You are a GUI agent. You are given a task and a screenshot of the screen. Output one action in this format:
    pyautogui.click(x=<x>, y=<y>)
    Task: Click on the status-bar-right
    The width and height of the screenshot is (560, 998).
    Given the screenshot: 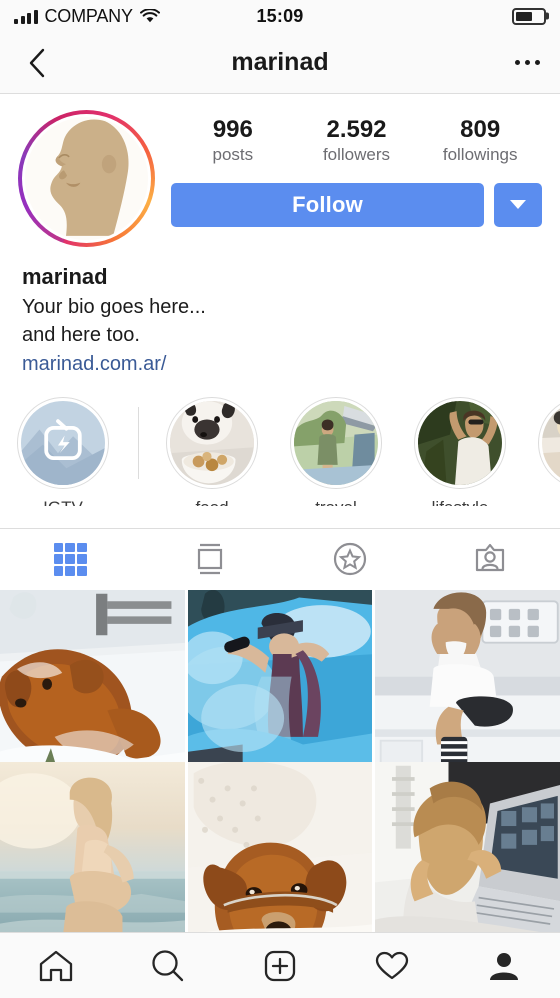 What is the action you would take?
    pyautogui.click(x=529, y=16)
    